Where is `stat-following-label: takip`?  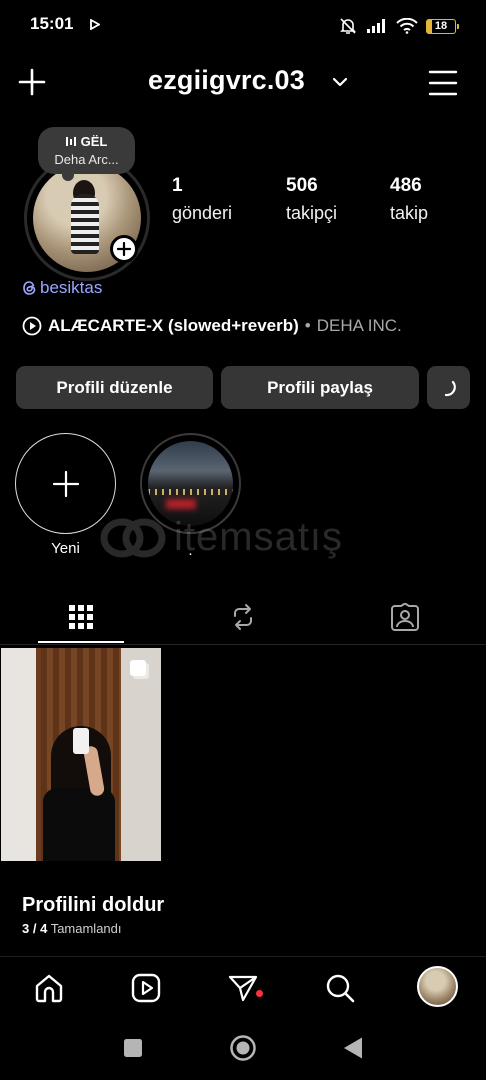
stat-following-label: takip is located at coordinates (409, 213).